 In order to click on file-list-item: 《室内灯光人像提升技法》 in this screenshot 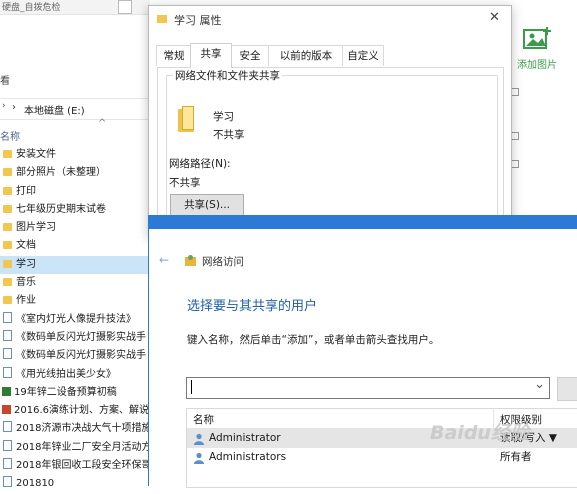, I will do `click(75, 320)`.